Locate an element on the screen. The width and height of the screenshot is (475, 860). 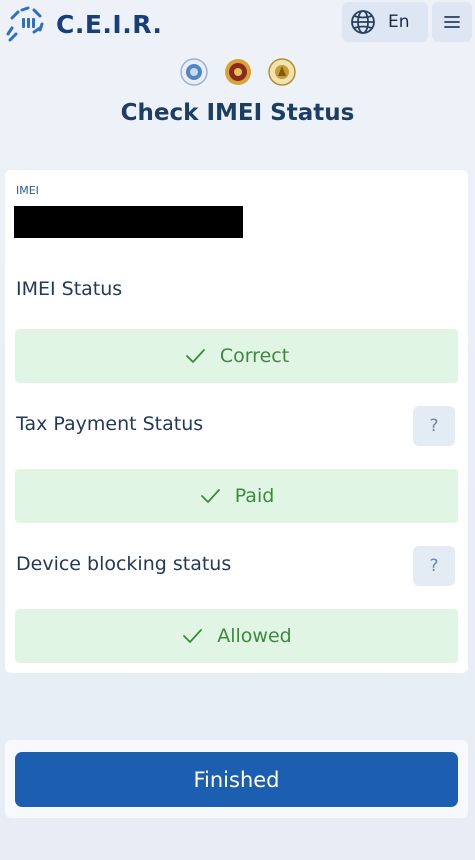
imei-value-redacted: REDACTED is located at coordinates (128, 222).